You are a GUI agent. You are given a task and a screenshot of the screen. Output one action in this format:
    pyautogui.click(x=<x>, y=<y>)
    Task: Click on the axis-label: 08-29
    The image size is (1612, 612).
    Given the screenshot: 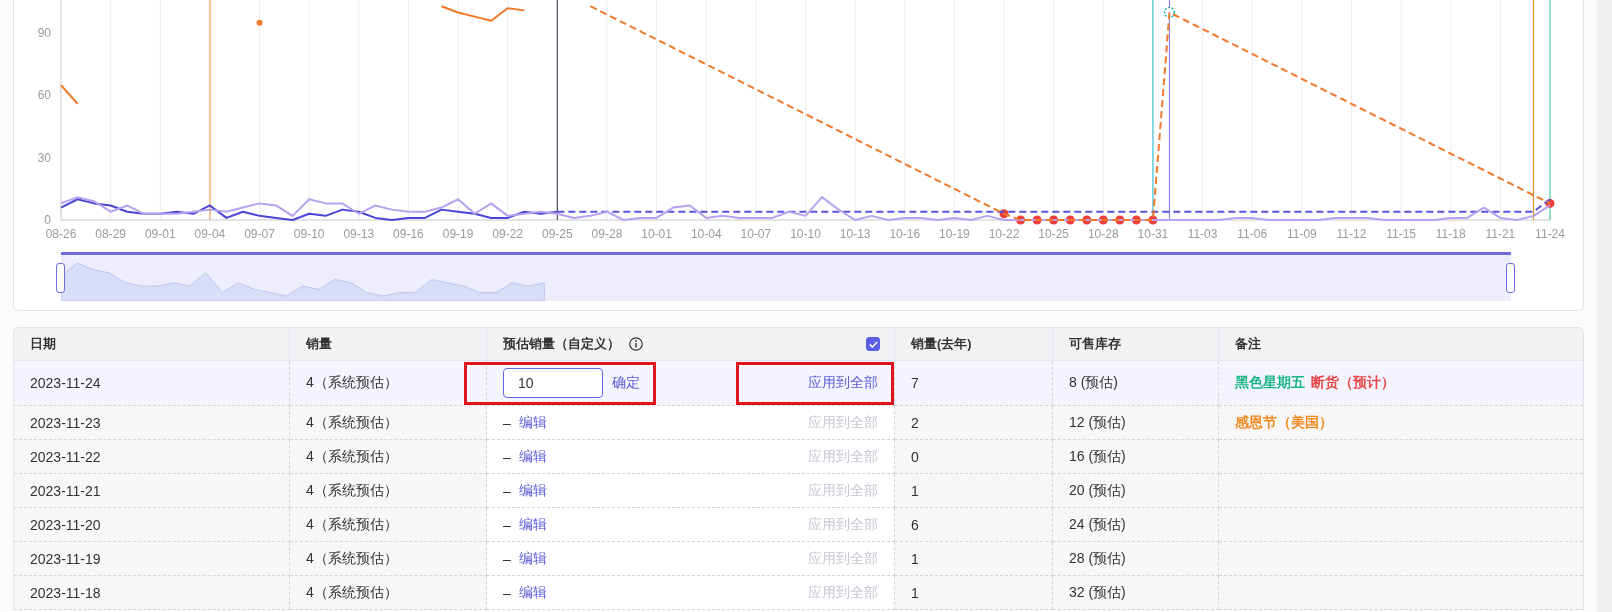 What is the action you would take?
    pyautogui.click(x=110, y=234)
    